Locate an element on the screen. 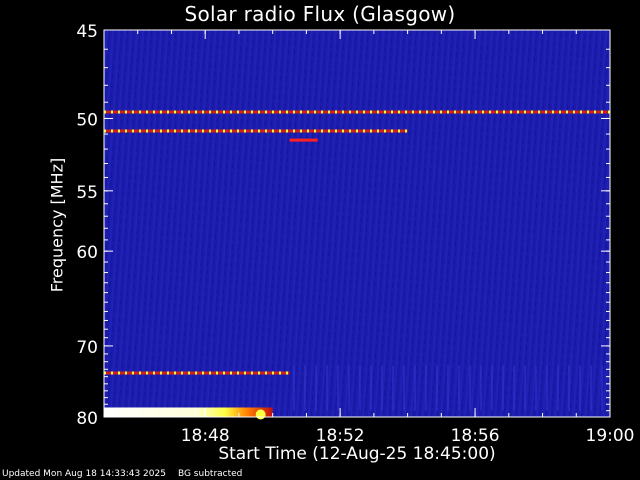 This screenshot has height=480, width=640. x-tick-label: 18:52 is located at coordinates (340, 436).